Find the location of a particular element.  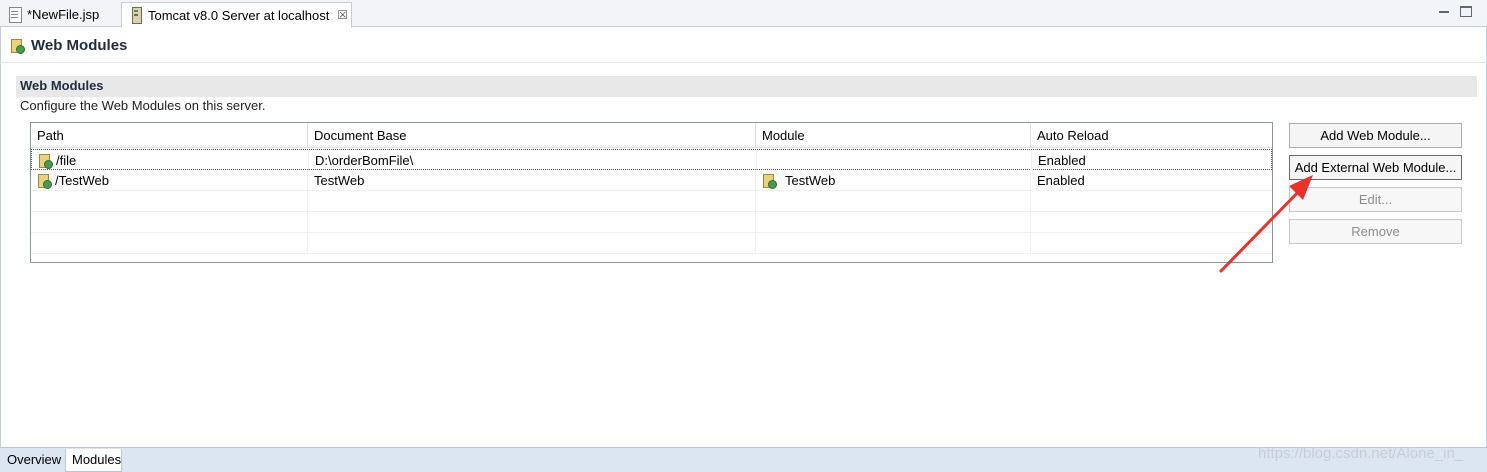

table-row: /TestWeb TestWeb TestWeb Enabled is located at coordinates (651, 180).